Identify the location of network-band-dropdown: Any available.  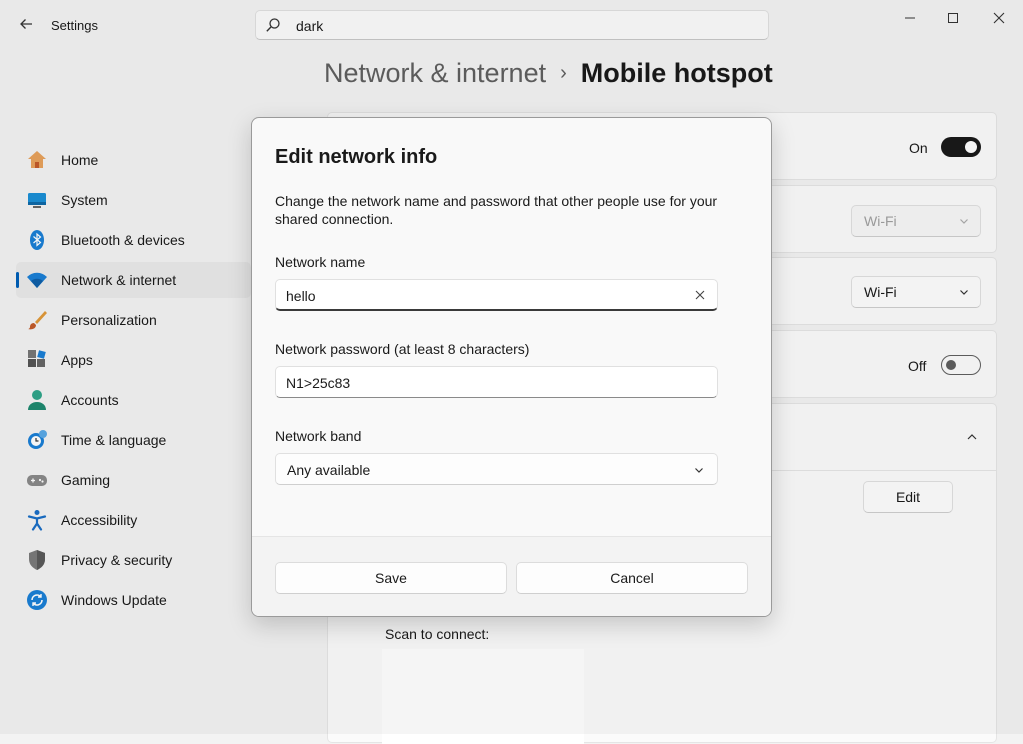
(496, 469).